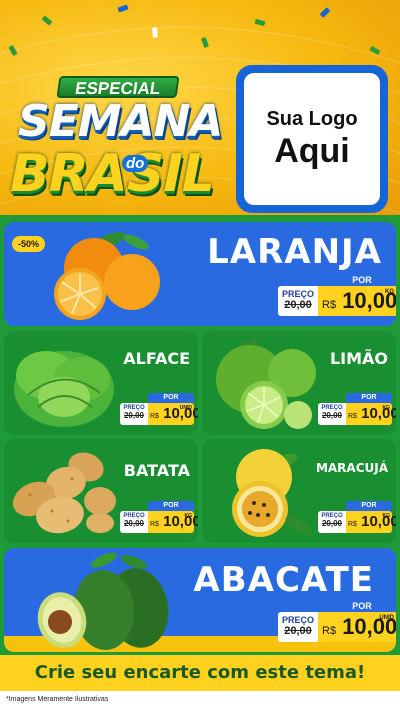 The height and width of the screenshot is (711, 400). Describe the element at coordinates (112, 174) in the screenshot. I see `title-brasil: BRASIL` at that location.